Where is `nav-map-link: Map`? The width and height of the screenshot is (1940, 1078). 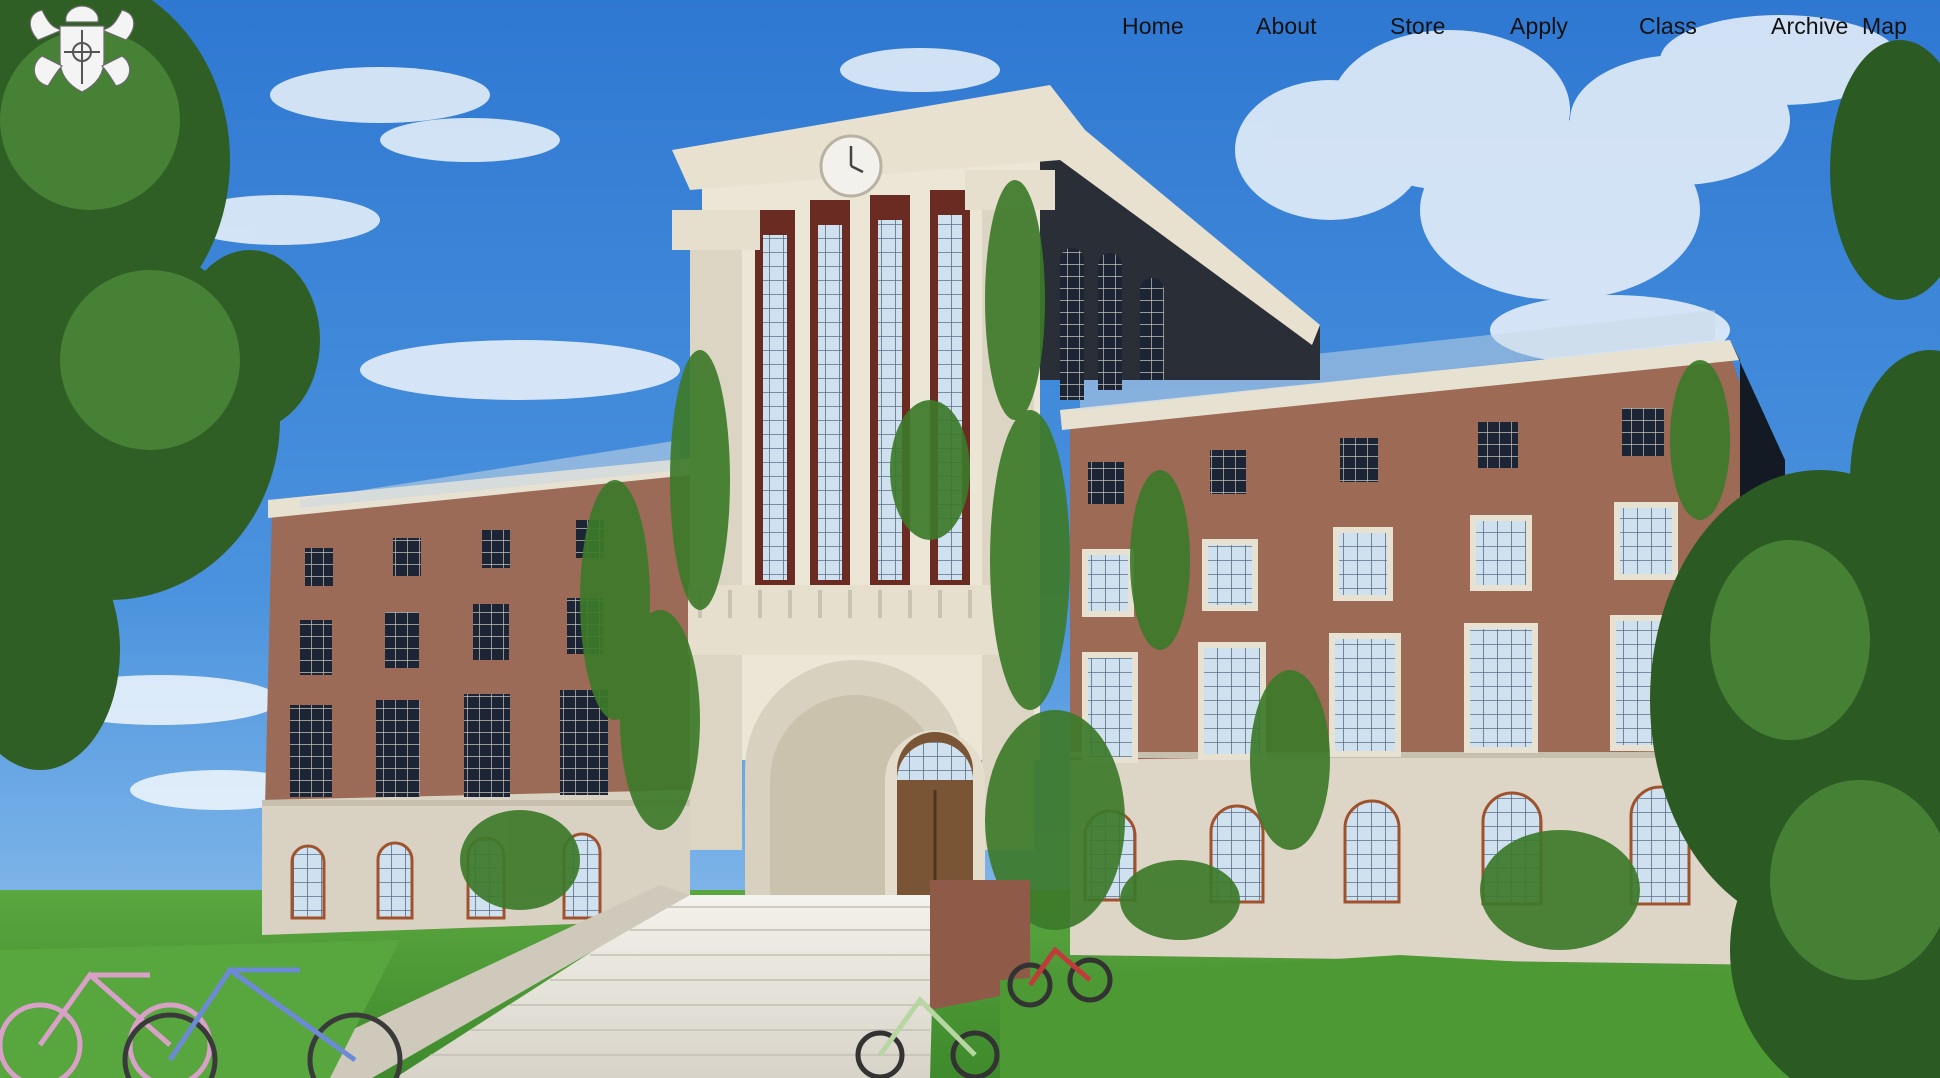
nav-map-link: Map is located at coordinates (1884, 26).